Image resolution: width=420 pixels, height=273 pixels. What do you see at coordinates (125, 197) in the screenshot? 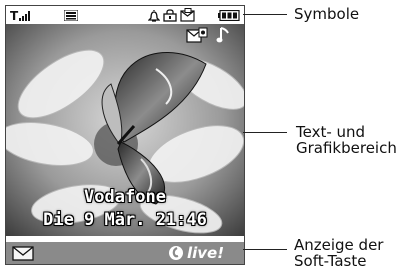
I see `network-name: Vodafone` at bounding box center [125, 197].